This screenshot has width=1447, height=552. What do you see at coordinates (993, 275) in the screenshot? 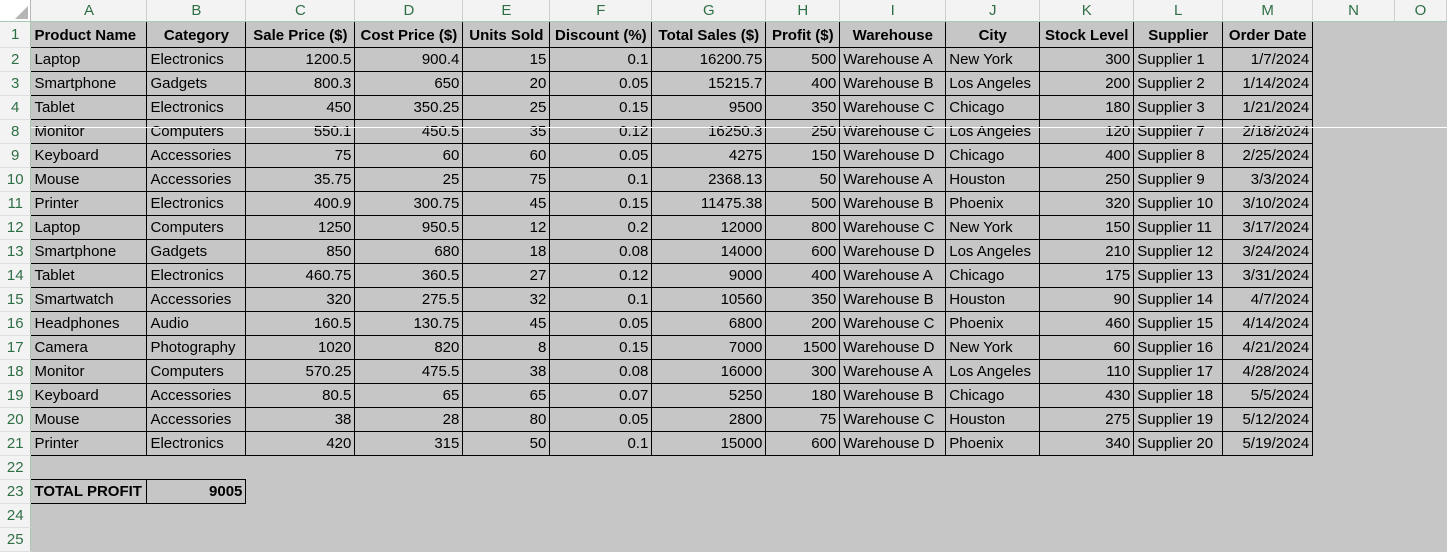
I see `table-cell: Chicago` at bounding box center [993, 275].